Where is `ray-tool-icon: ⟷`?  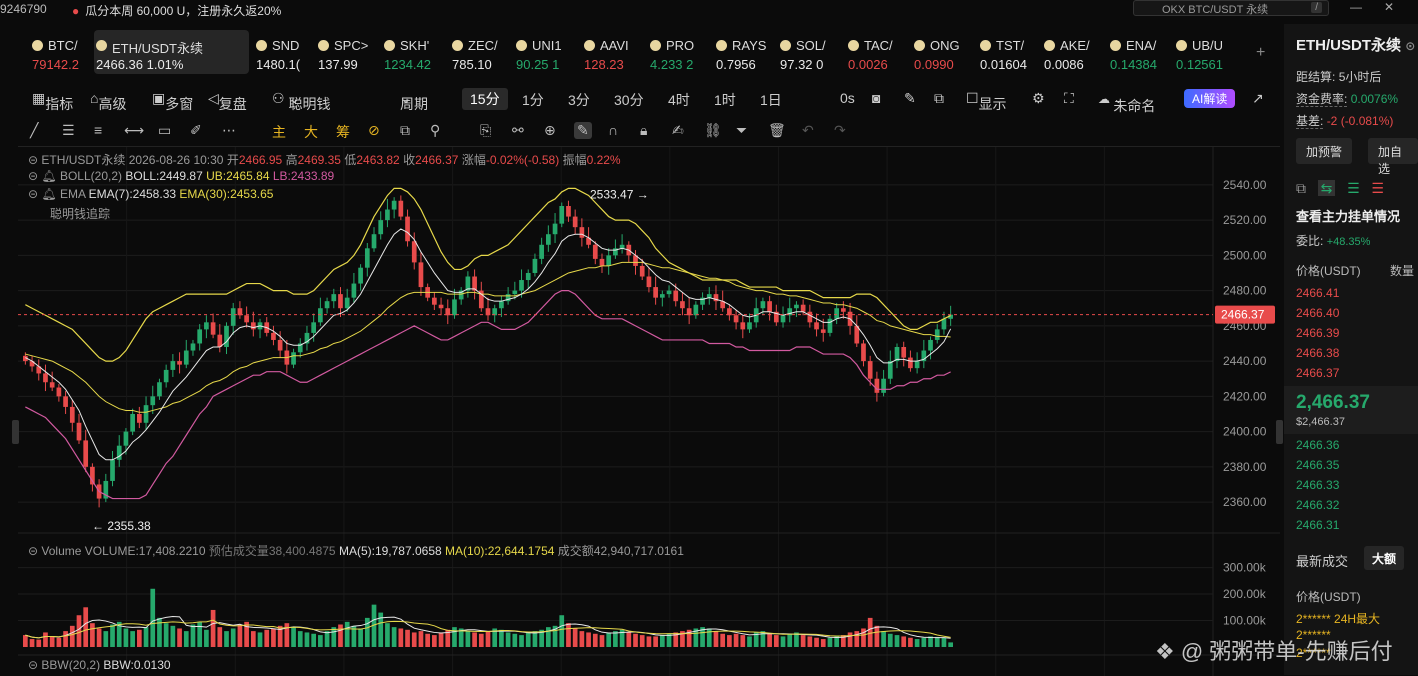
ray-tool-icon: ⟷ is located at coordinates (134, 130).